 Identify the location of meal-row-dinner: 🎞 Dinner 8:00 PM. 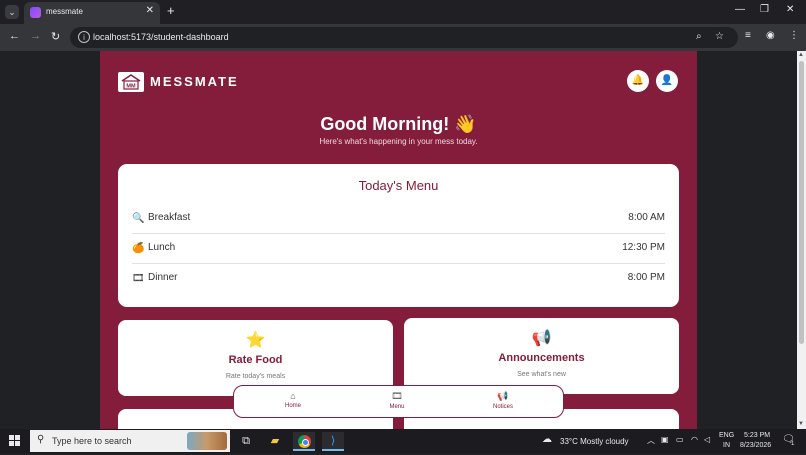
(398, 279).